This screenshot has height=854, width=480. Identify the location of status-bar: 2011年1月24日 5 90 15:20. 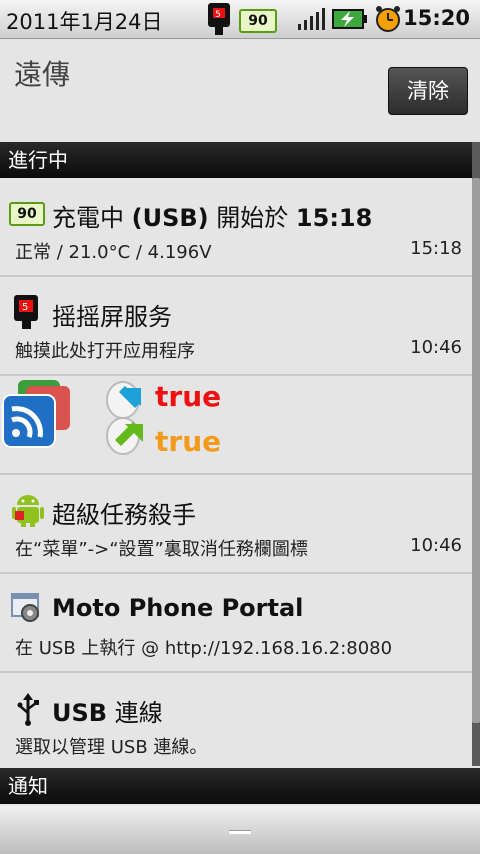
(240, 19).